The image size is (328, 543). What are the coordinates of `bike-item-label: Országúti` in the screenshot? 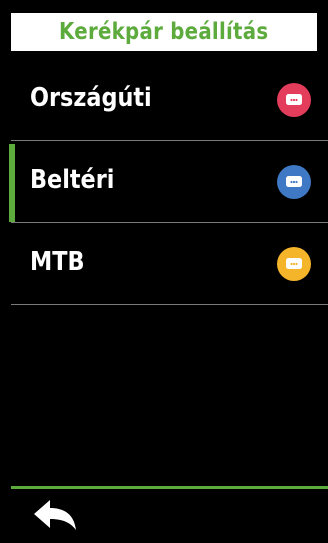 It's located at (91, 98).